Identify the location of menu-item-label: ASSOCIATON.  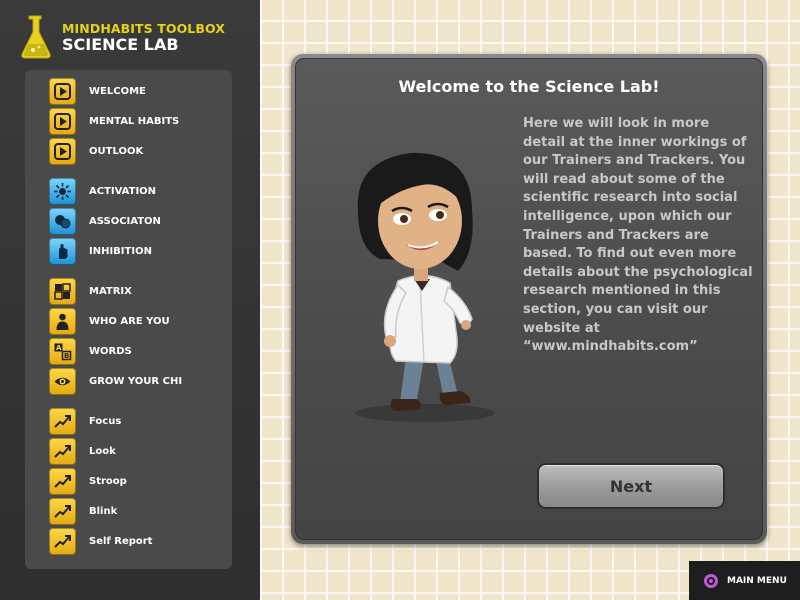
(125, 221).